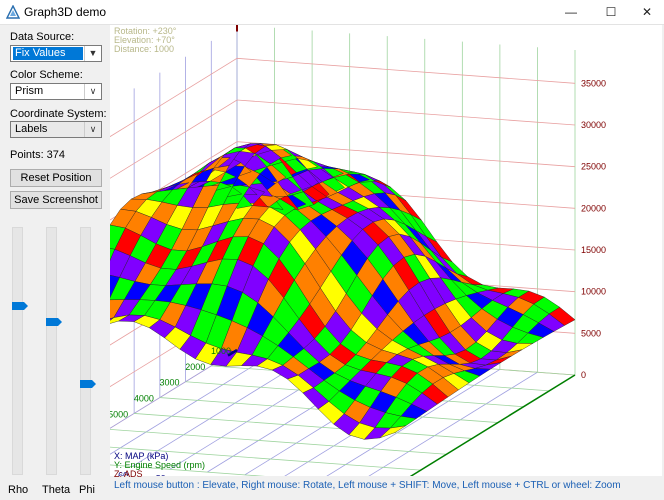 This screenshot has width=664, height=500. What do you see at coordinates (17, 351) in the screenshot?
I see `rho-slider` at bounding box center [17, 351].